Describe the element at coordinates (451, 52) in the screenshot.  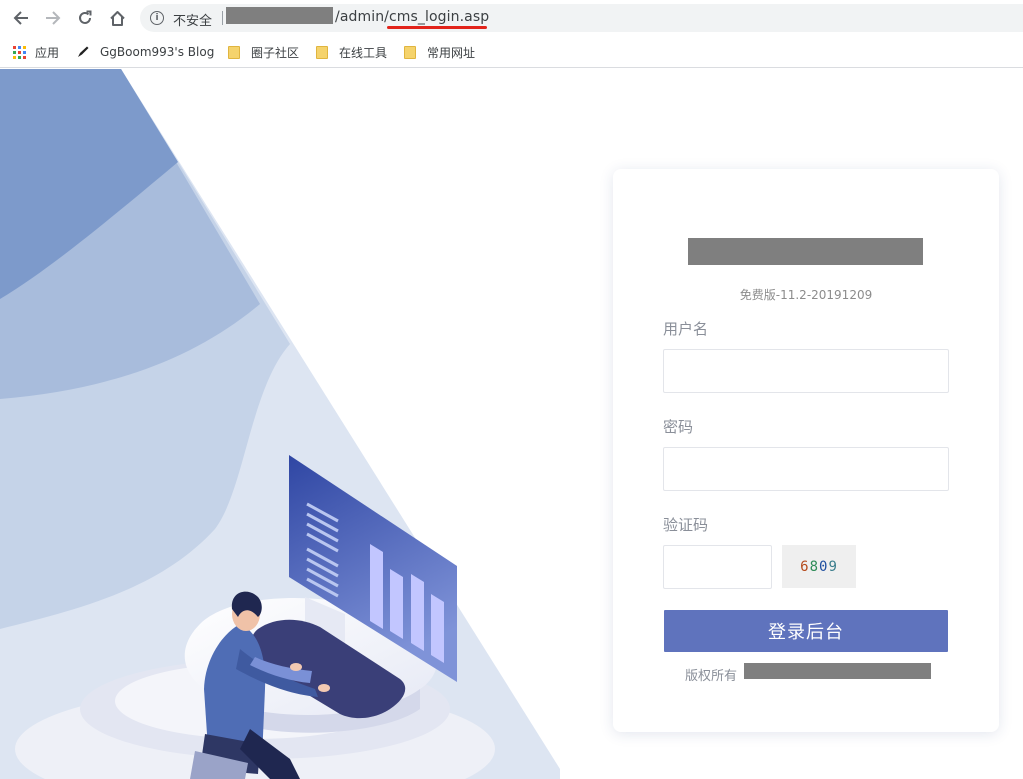
I see `bookmark-label: 常用网址` at that location.